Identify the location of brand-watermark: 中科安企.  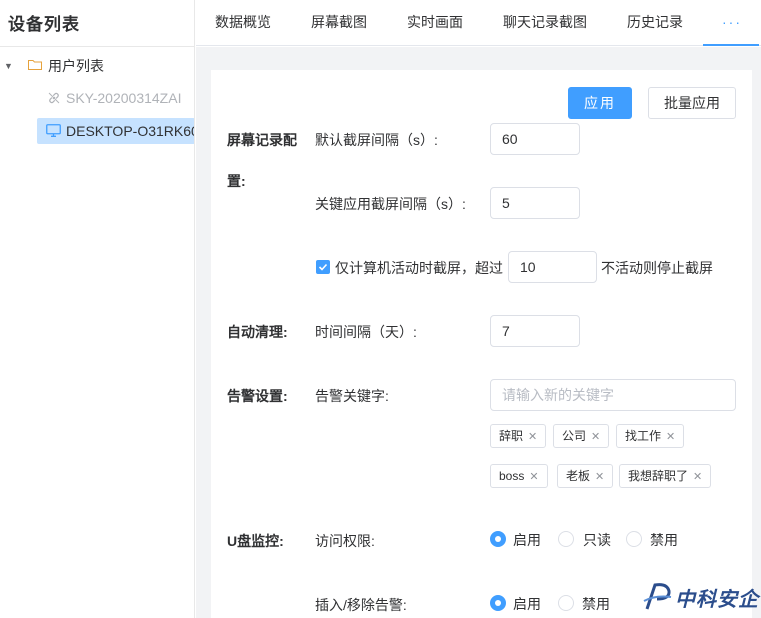
(700, 596).